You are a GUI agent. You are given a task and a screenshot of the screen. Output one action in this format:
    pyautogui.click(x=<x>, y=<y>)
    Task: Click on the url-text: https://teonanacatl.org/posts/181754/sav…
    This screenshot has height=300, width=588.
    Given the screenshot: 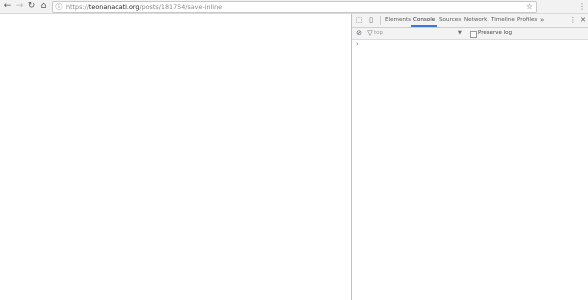 What is the action you would take?
    pyautogui.click(x=144, y=7)
    